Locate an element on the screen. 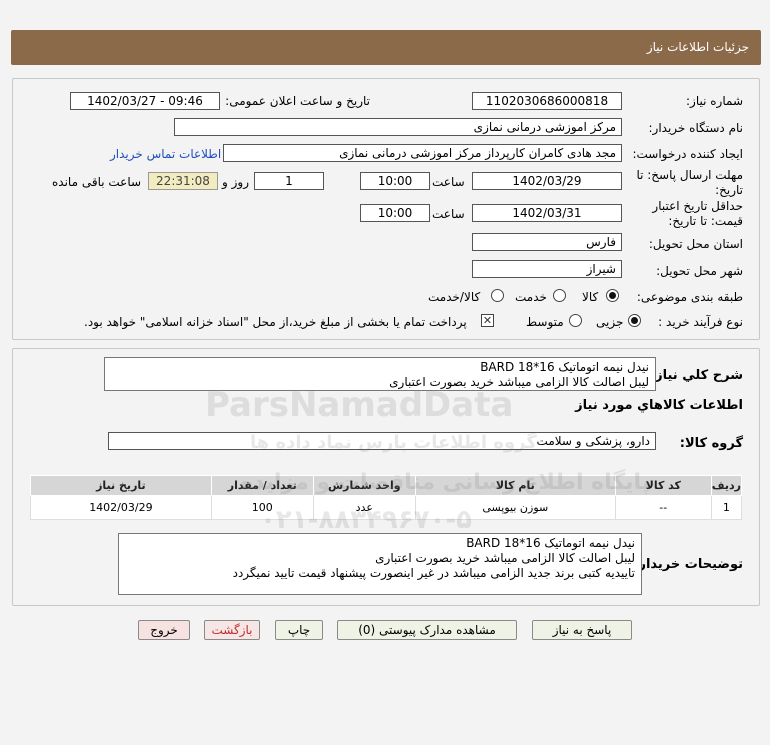 The width and height of the screenshot is (770, 745). summary-label: شرح کلي نياز: is located at coordinates (696, 375).